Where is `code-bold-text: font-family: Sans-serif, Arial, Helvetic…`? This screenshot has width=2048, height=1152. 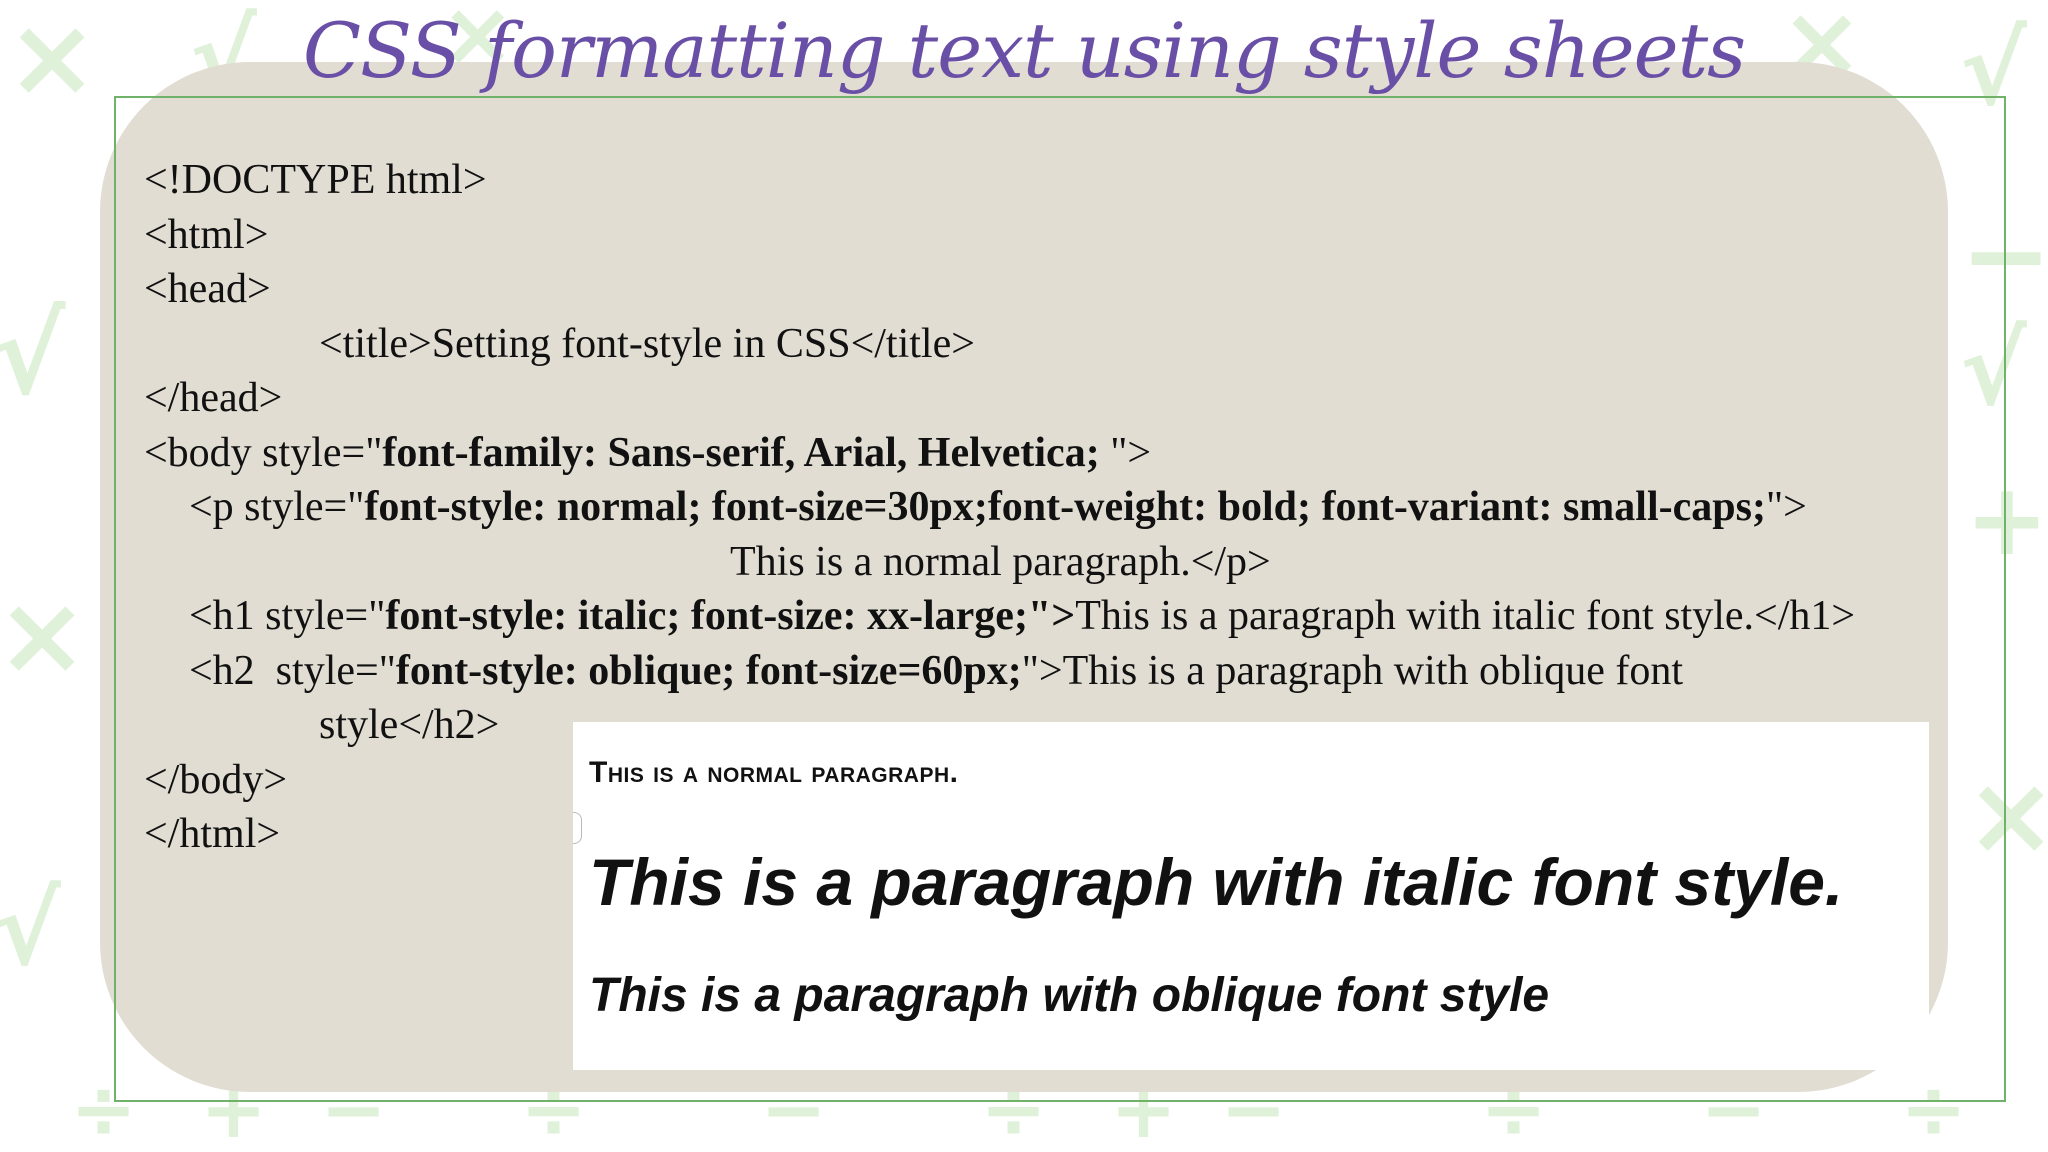
code-bold-text: font-family: Sans-serif, Arial, Helvetic… is located at coordinates (746, 452).